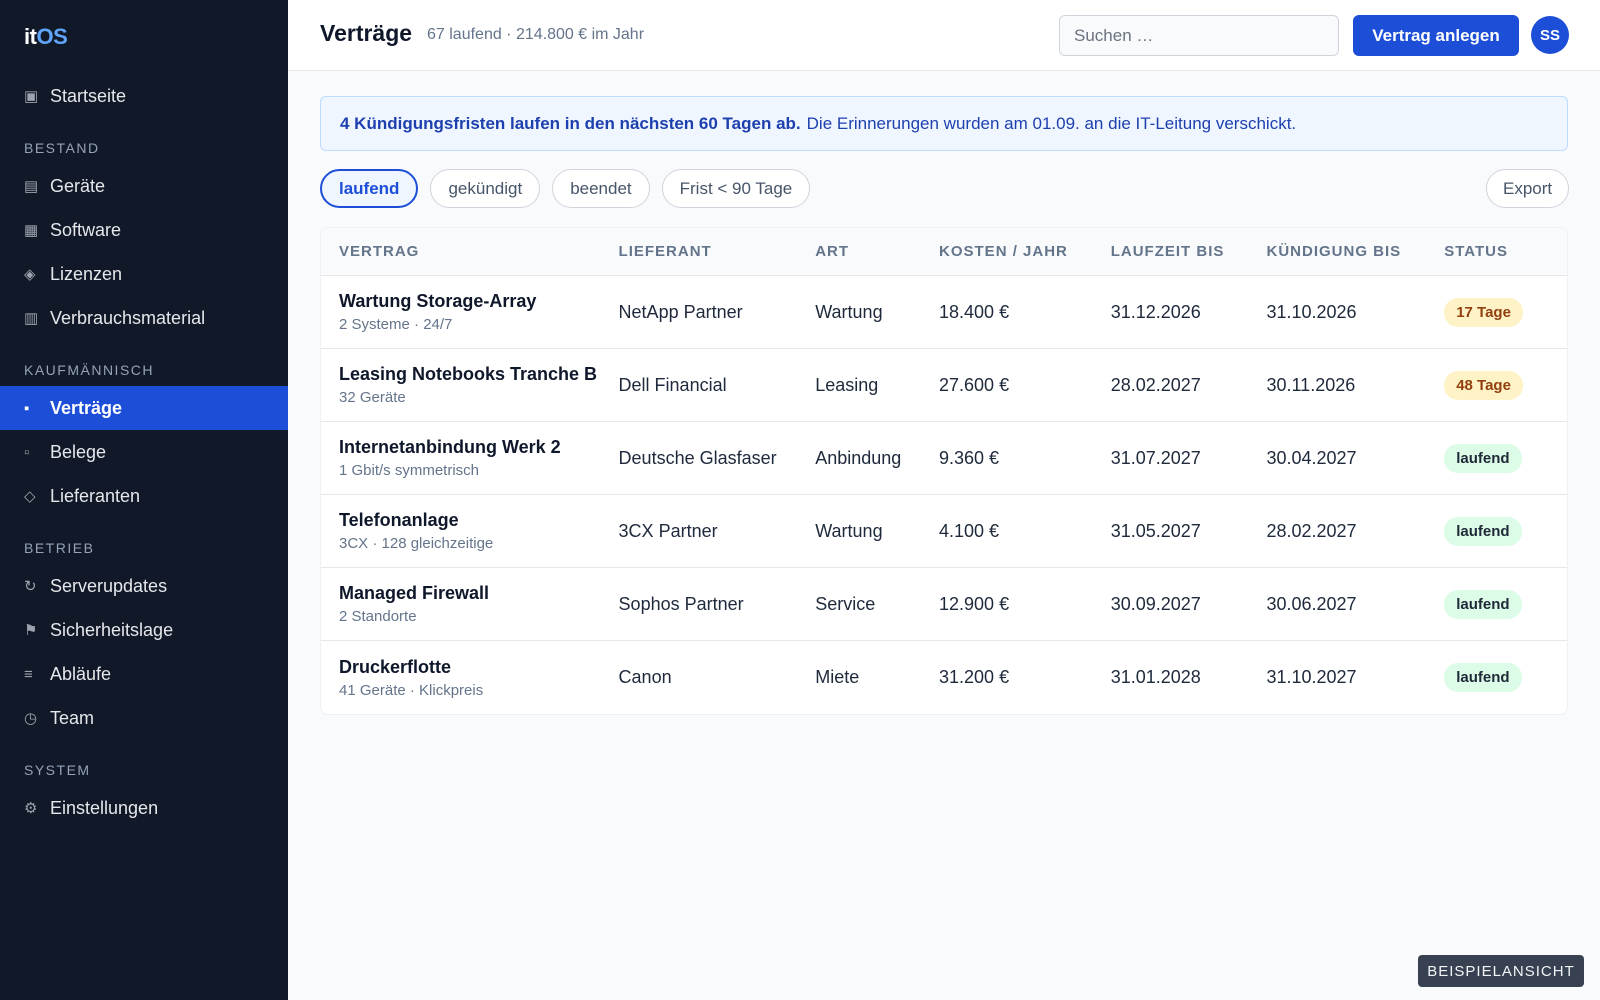 The image size is (1600, 1000). I want to click on filter-chip-gekuendigt: gekündigt, so click(485, 188).